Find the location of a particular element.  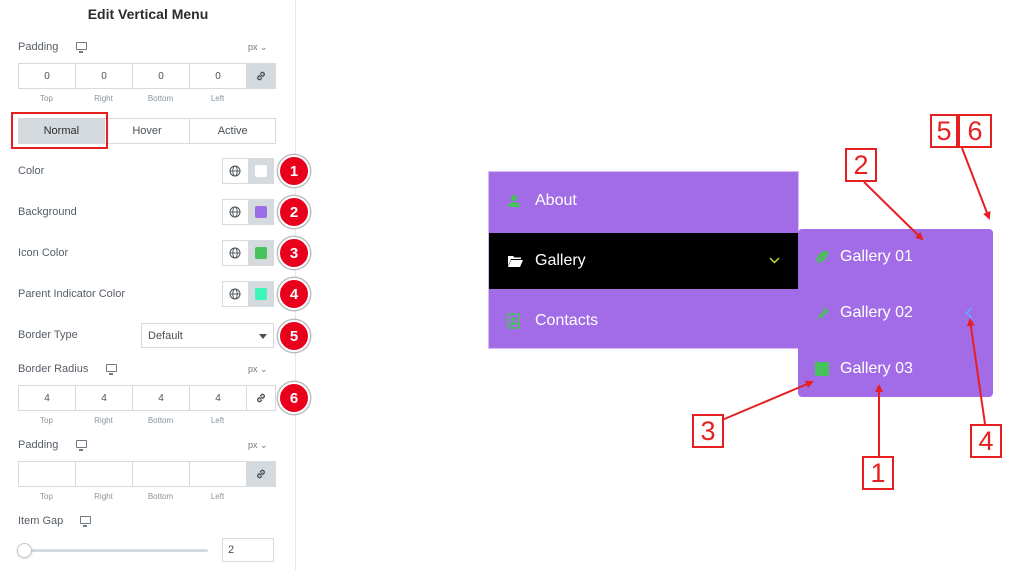

submenu-item-gallery-03: Gallery 03 is located at coordinates (895, 369).